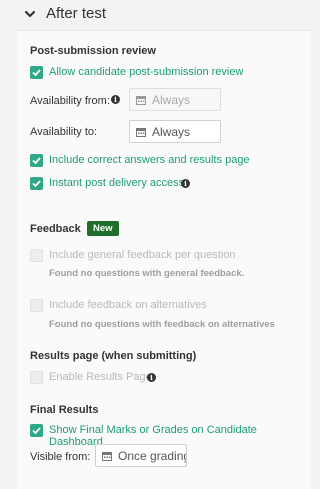 Image resolution: width=320 pixels, height=489 pixels. I want to click on show-final-marks-checkbox, so click(36, 430).